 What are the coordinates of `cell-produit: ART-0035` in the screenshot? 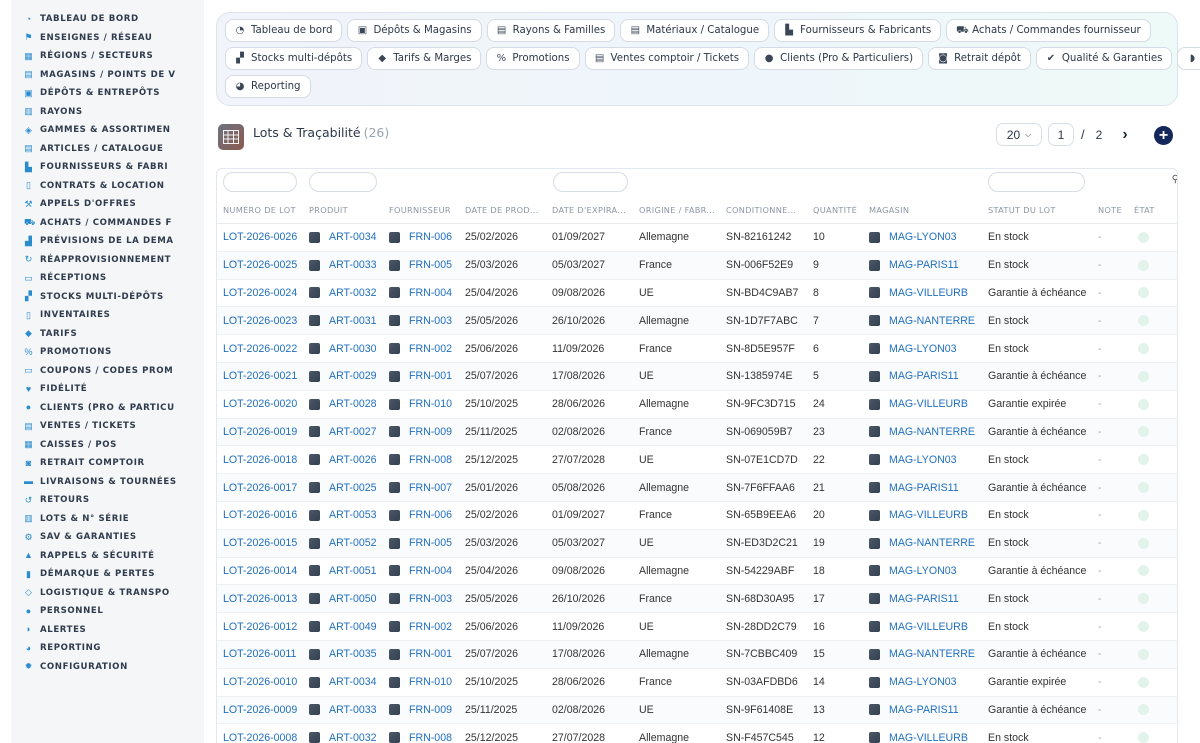 It's located at (343, 654).